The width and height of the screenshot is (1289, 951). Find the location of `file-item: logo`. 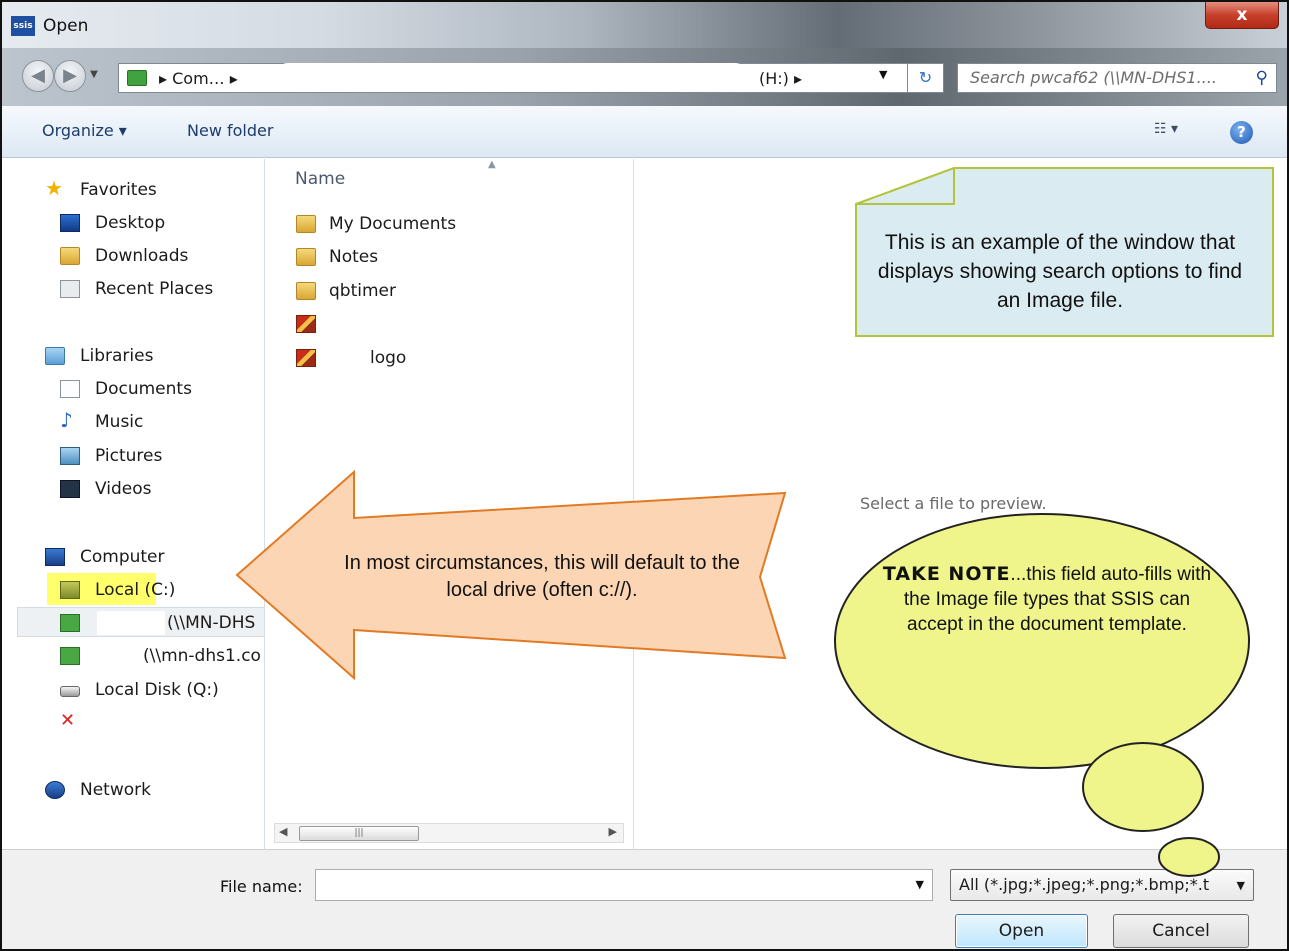

file-item: logo is located at coordinates (461, 359).